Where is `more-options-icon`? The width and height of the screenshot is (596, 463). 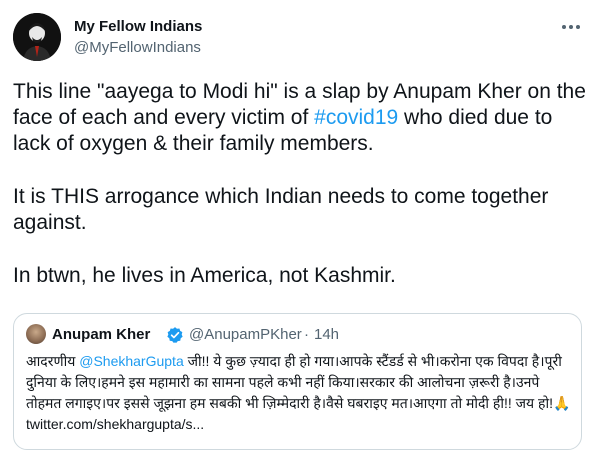
more-options-icon is located at coordinates (571, 27).